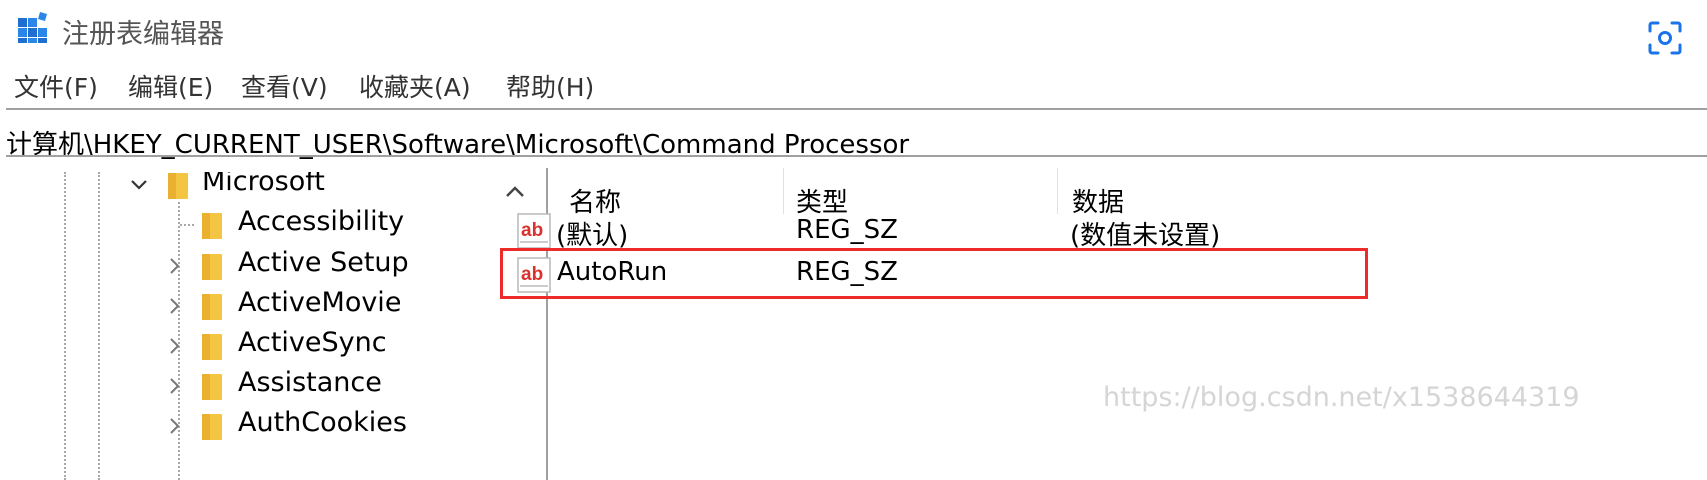 Image resolution: width=1707 pixels, height=480 pixels. Describe the element at coordinates (284, 86) in the screenshot. I see `menu-view: 查看(V)` at that location.